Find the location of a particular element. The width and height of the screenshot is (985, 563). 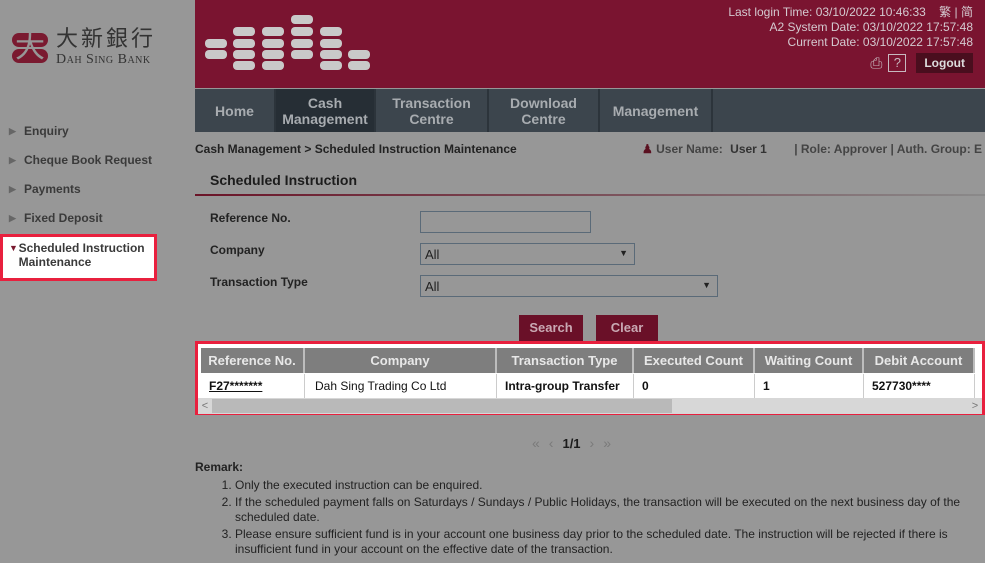

transaction-type-label: Transaction Type is located at coordinates (259, 282).